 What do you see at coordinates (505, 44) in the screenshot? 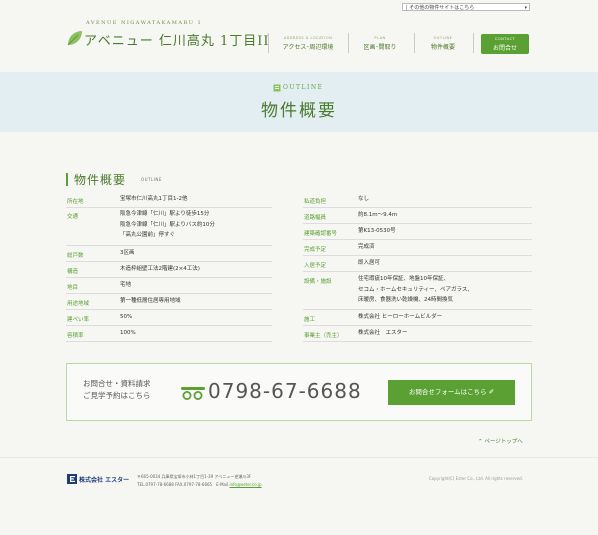
I see `contact-button: CONTACT お問合せ` at bounding box center [505, 44].